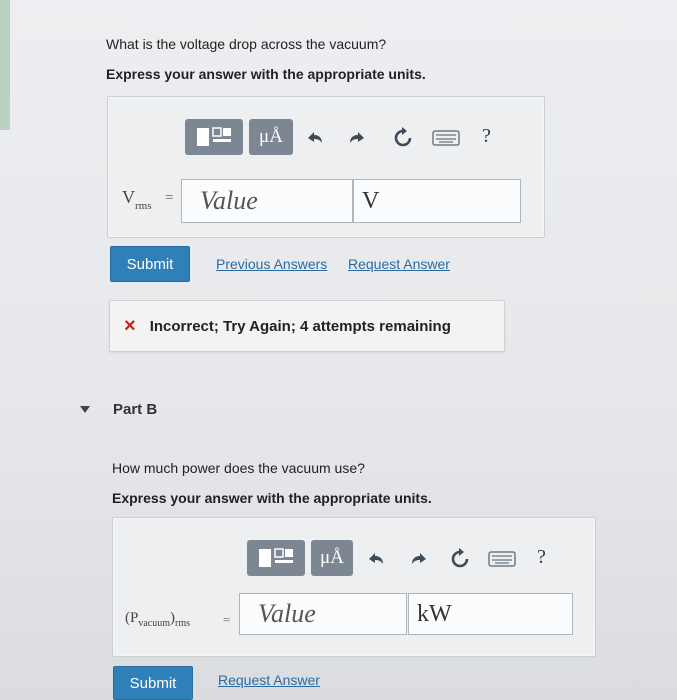 Image resolution: width=677 pixels, height=700 pixels. I want to click on error-x-icon: ×, so click(130, 325).